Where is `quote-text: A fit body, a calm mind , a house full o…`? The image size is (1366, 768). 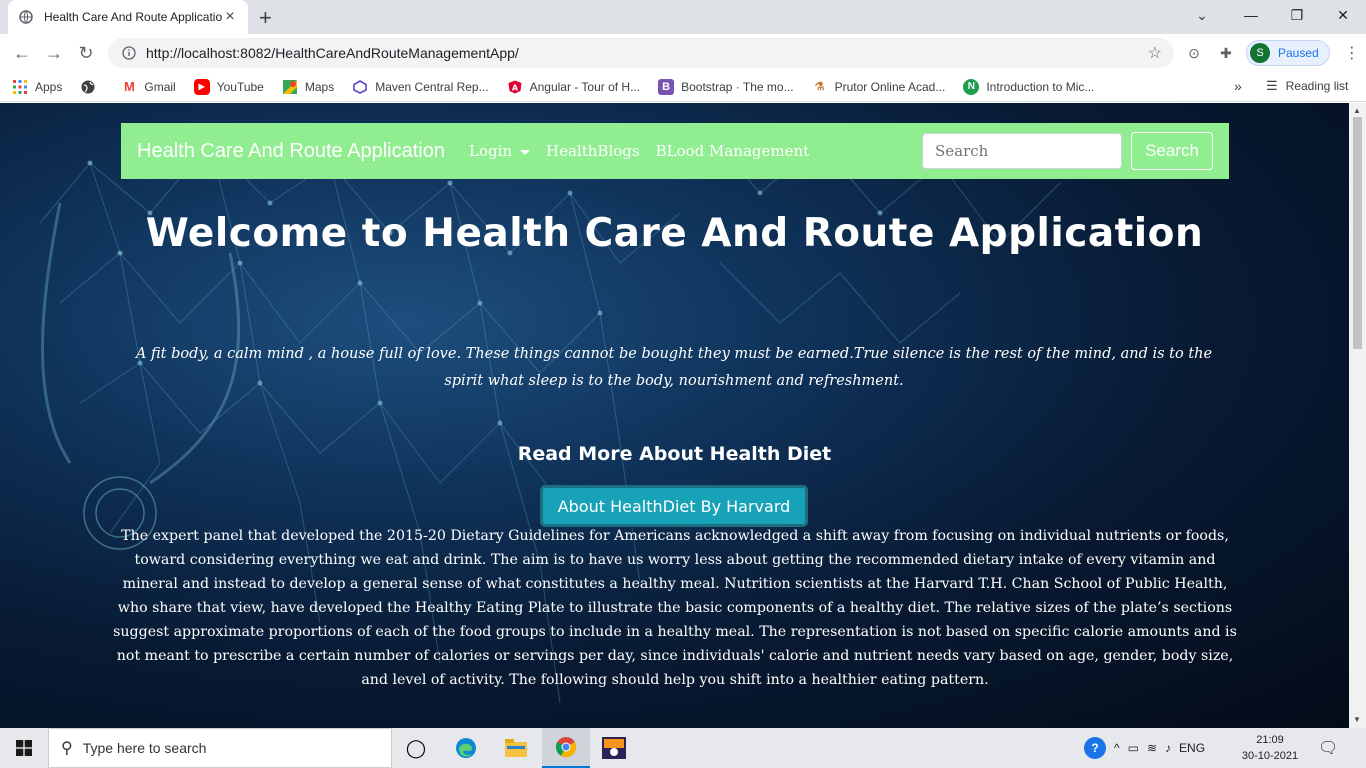 quote-text: A fit body, a calm mind , a house full o… is located at coordinates (674, 367).